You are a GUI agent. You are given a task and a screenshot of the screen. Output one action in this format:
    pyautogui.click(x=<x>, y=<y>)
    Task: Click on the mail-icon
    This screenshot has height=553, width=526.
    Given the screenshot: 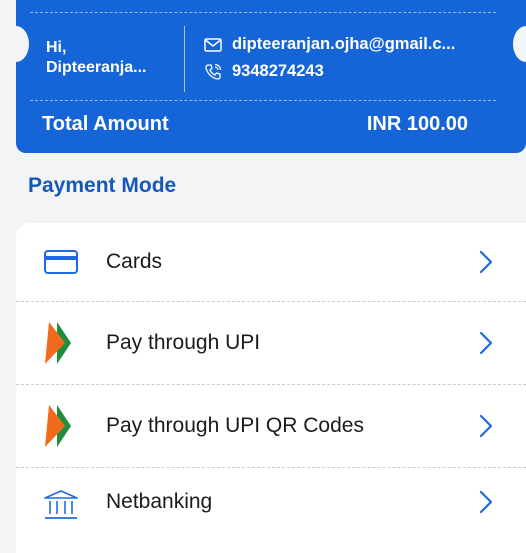 What is the action you would take?
    pyautogui.click(x=214, y=44)
    